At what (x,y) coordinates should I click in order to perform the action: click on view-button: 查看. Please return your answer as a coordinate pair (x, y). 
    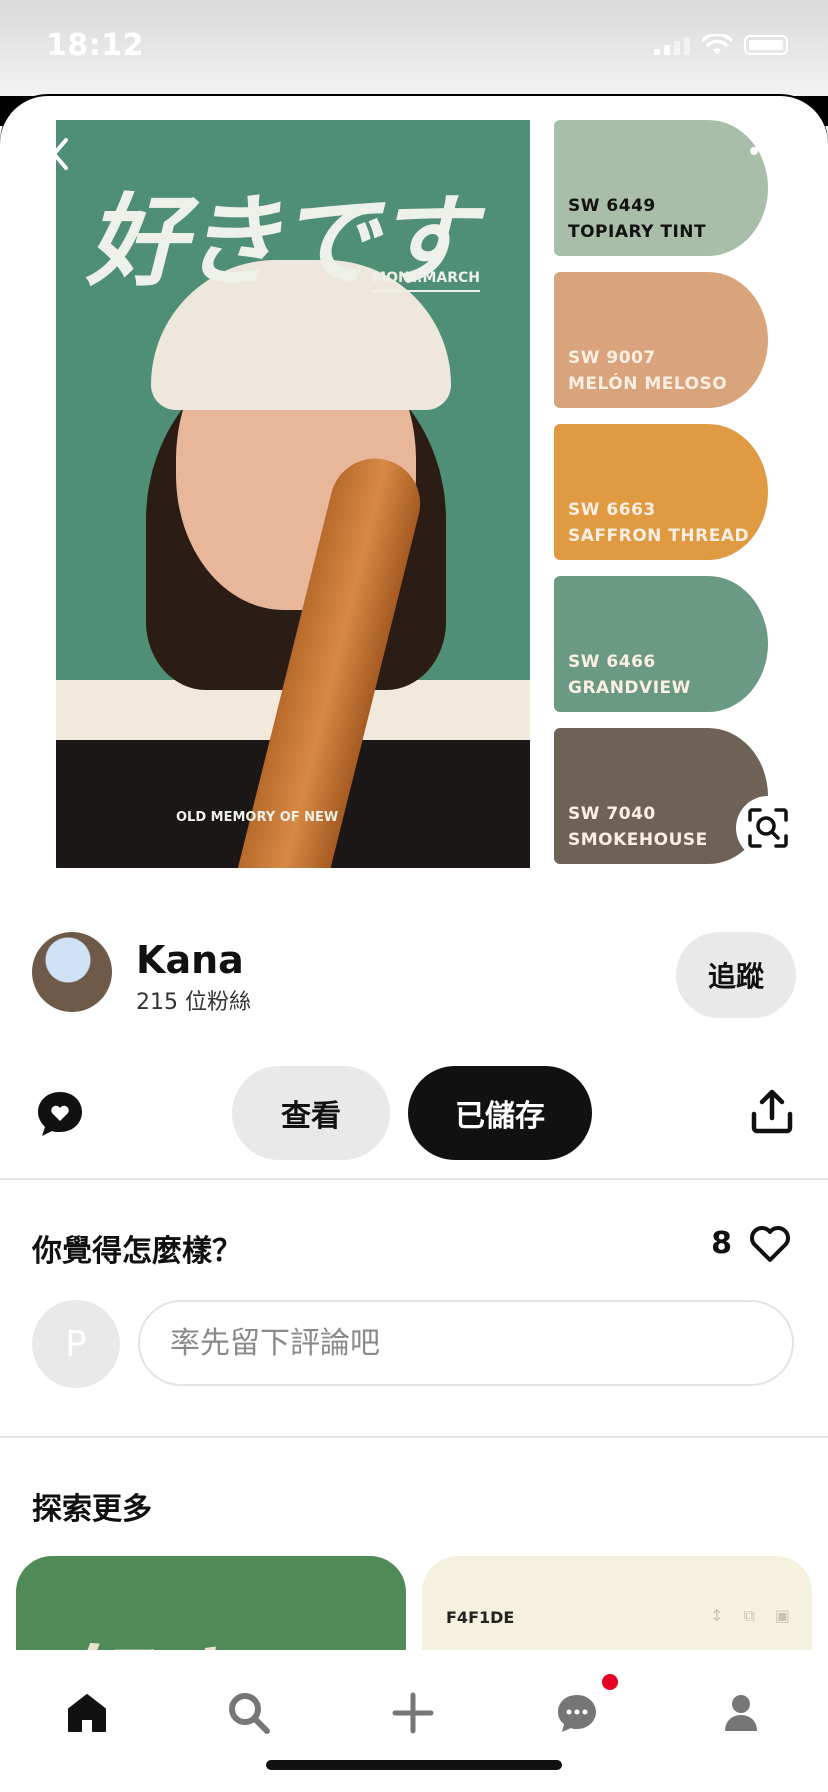
    Looking at the image, I should click on (311, 1113).